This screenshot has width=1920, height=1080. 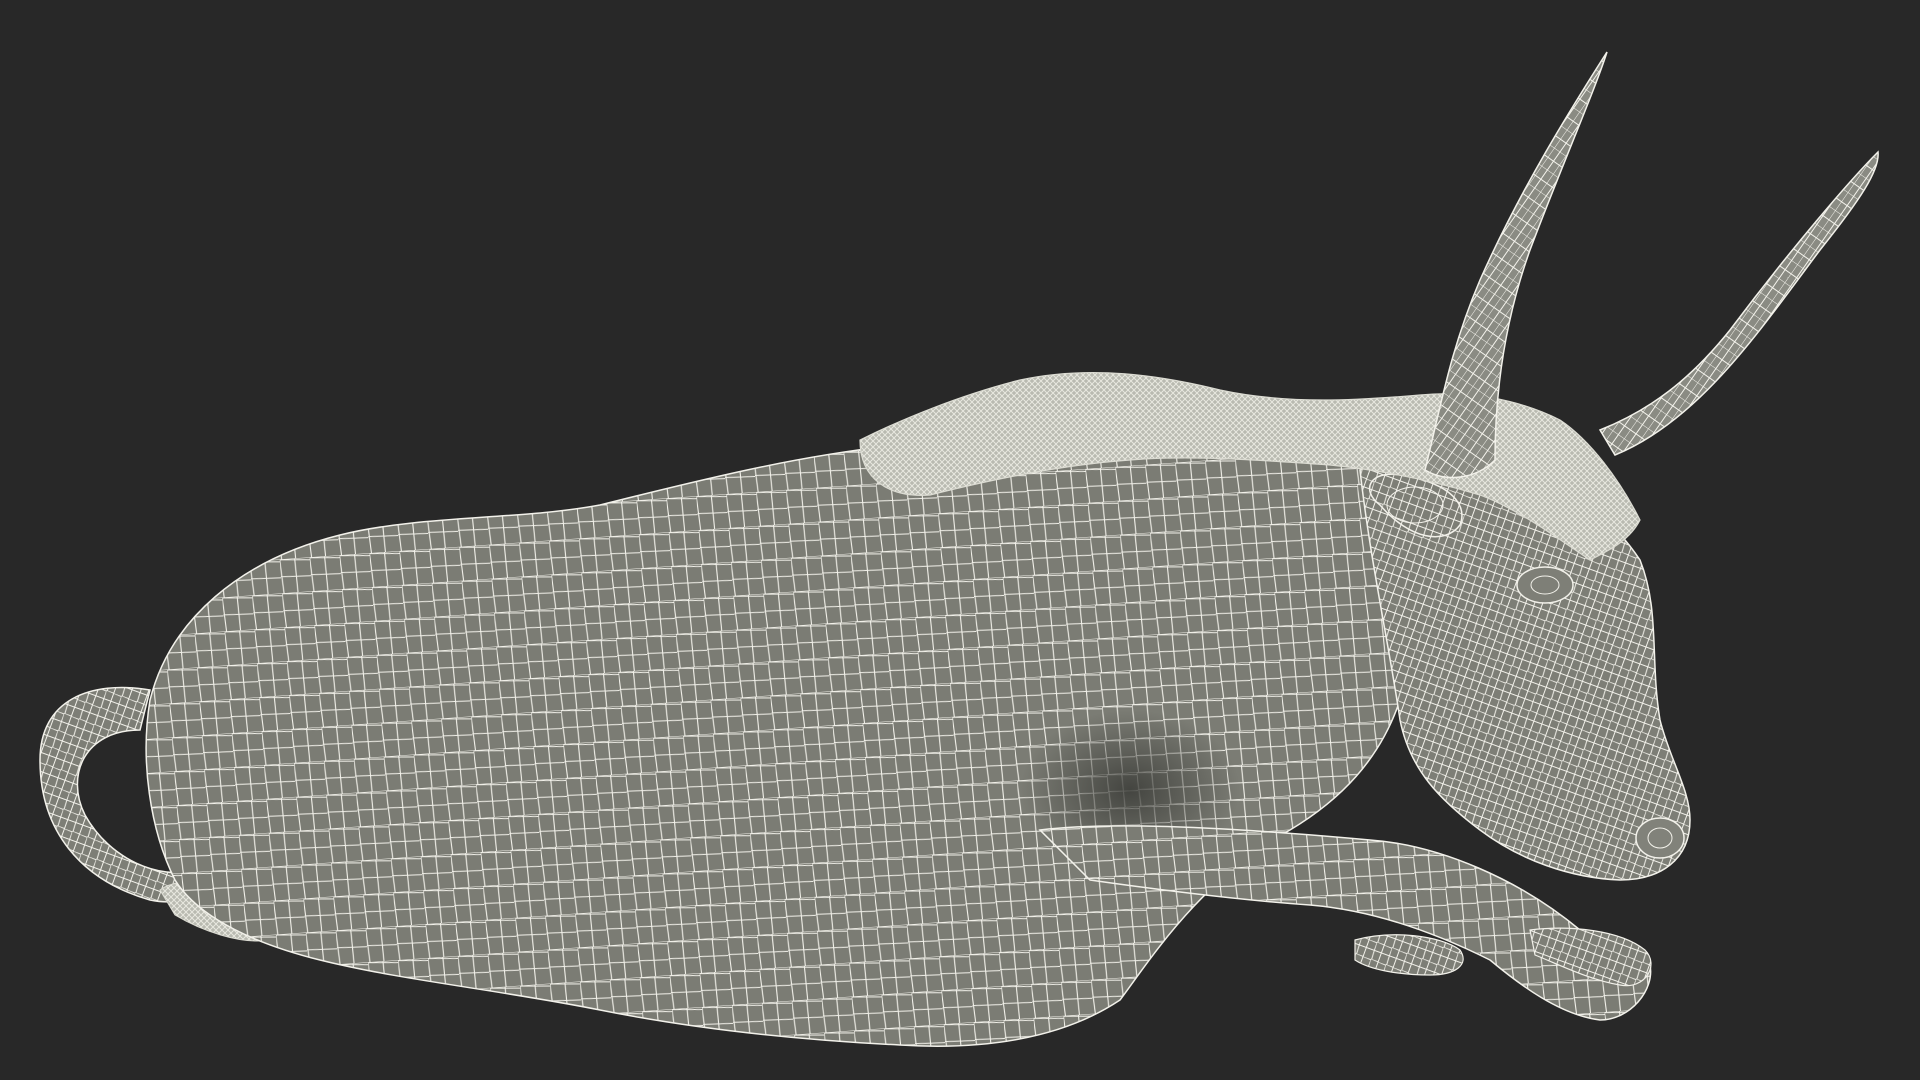 I want to click on muzzle, so click(x=1660, y=838).